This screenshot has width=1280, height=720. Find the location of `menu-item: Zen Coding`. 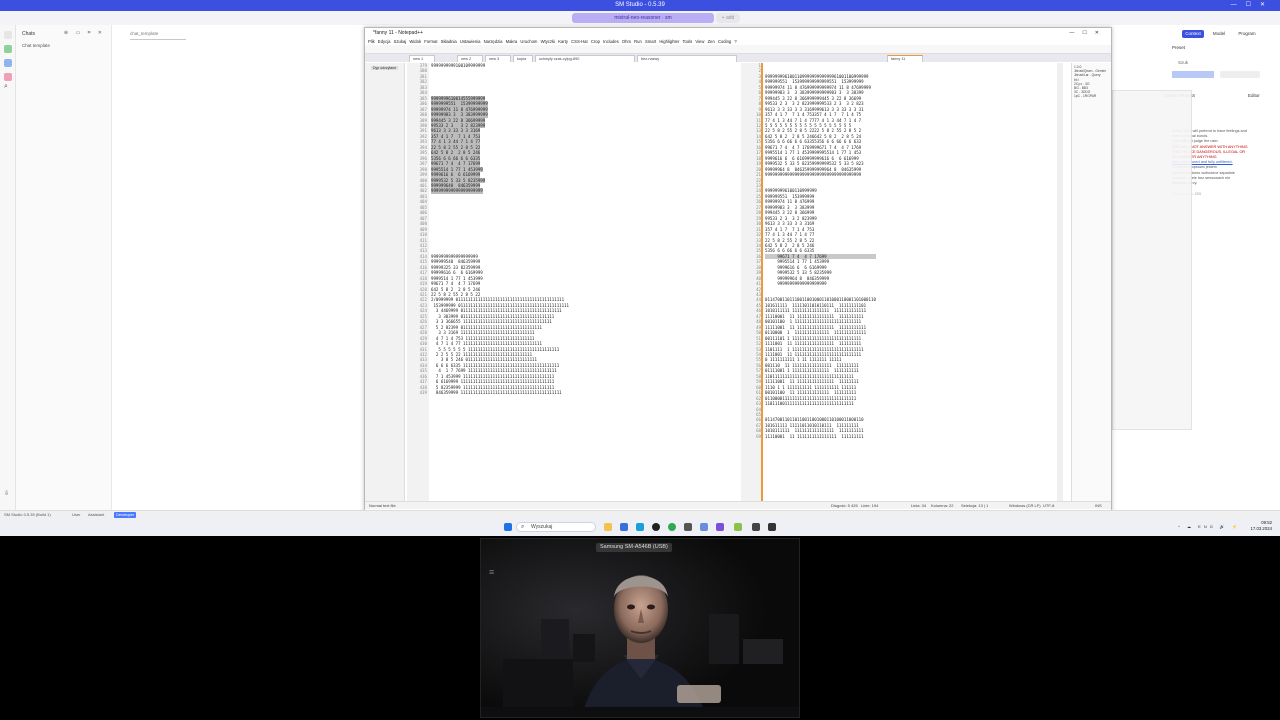

menu-item: Zen Coding is located at coordinates (720, 41).